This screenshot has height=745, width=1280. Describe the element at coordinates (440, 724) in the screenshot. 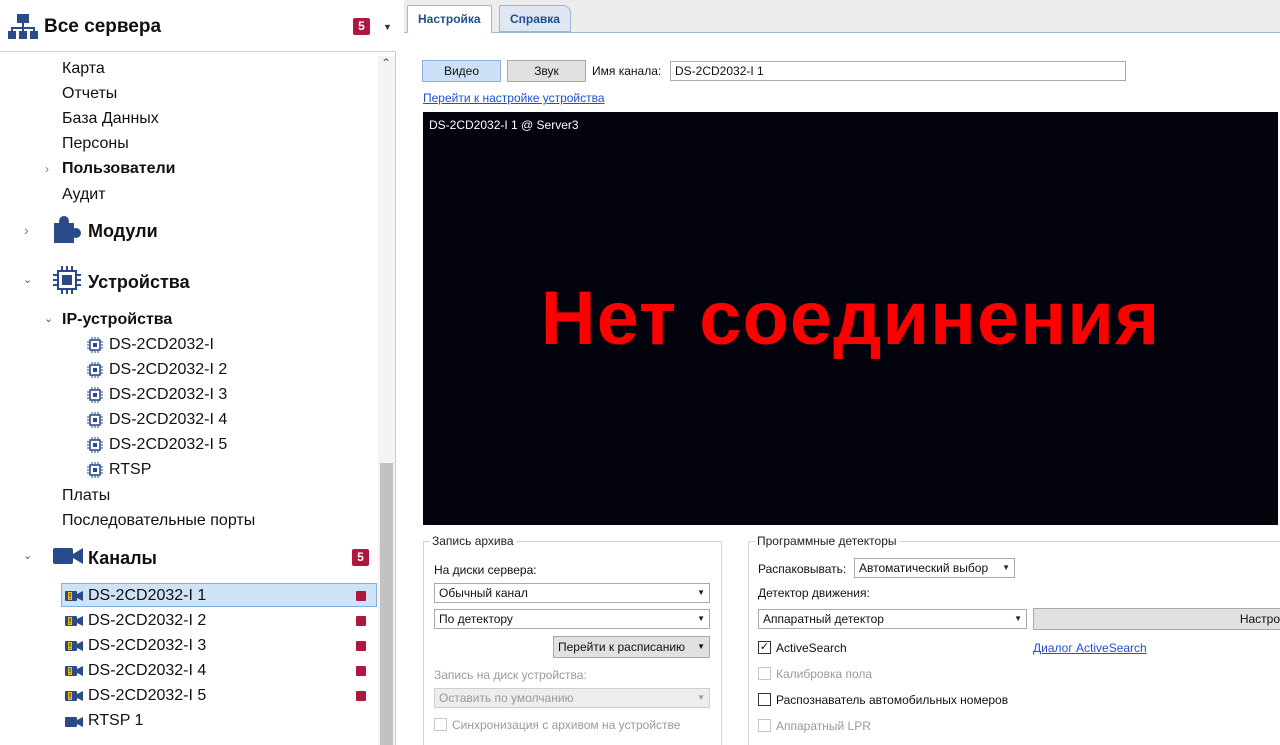

I see `sync-checkbox` at that location.